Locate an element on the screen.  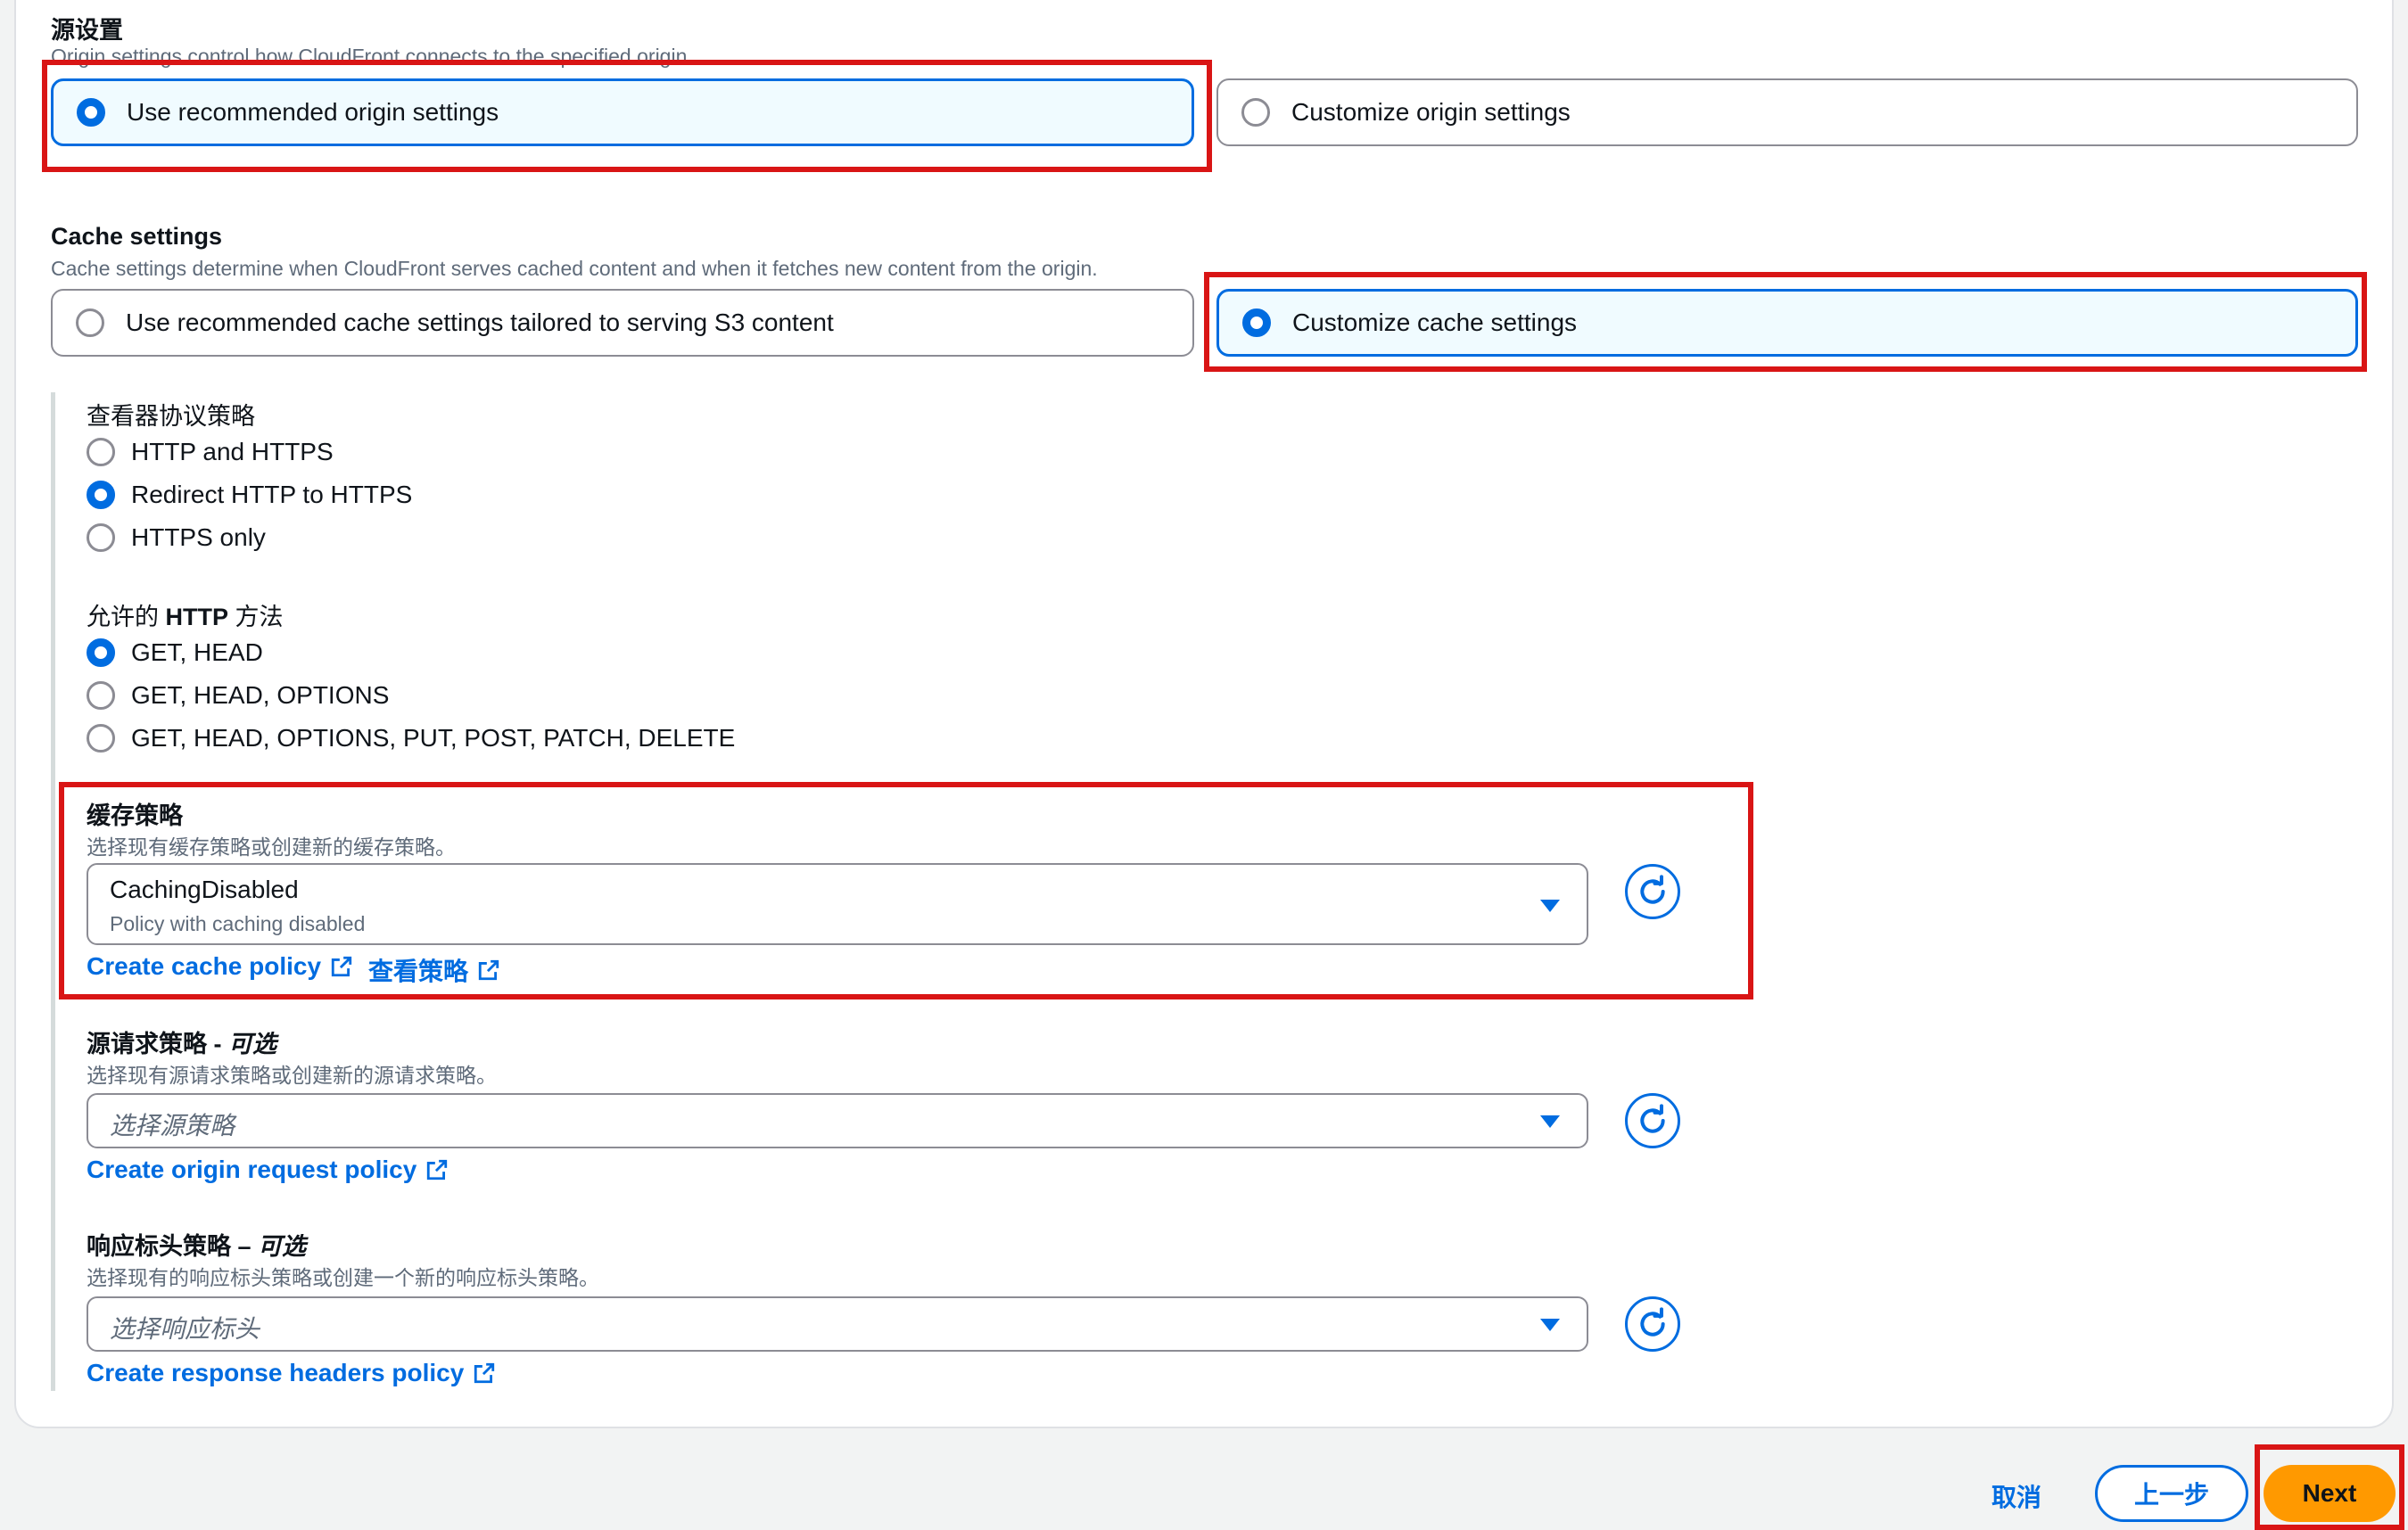
cache-policy-title: 缓存策略 is located at coordinates (135, 815).